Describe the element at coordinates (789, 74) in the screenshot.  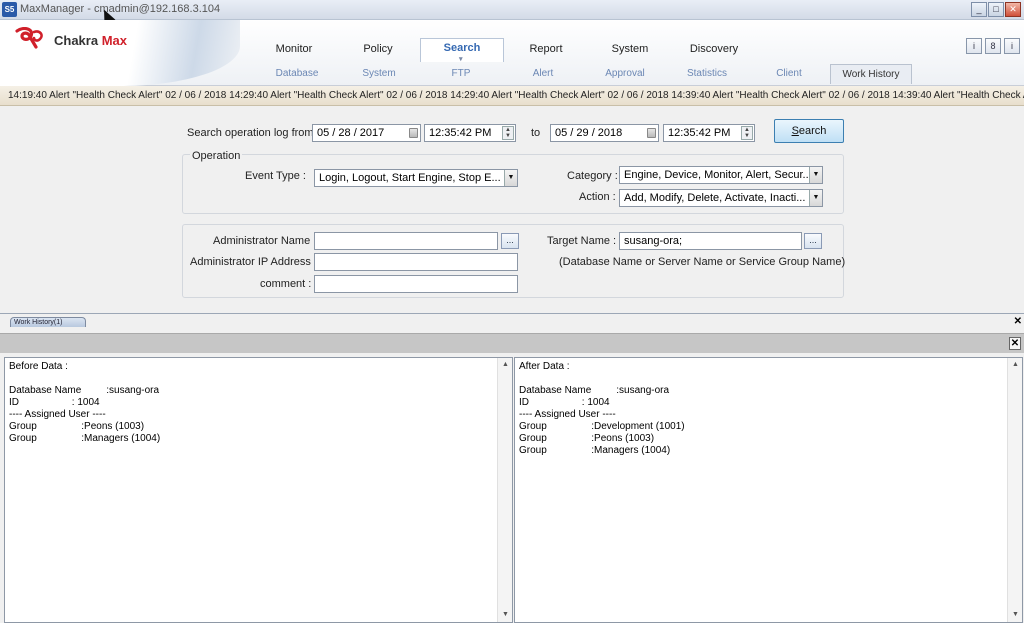
I see `subnav-client: Client` at that location.